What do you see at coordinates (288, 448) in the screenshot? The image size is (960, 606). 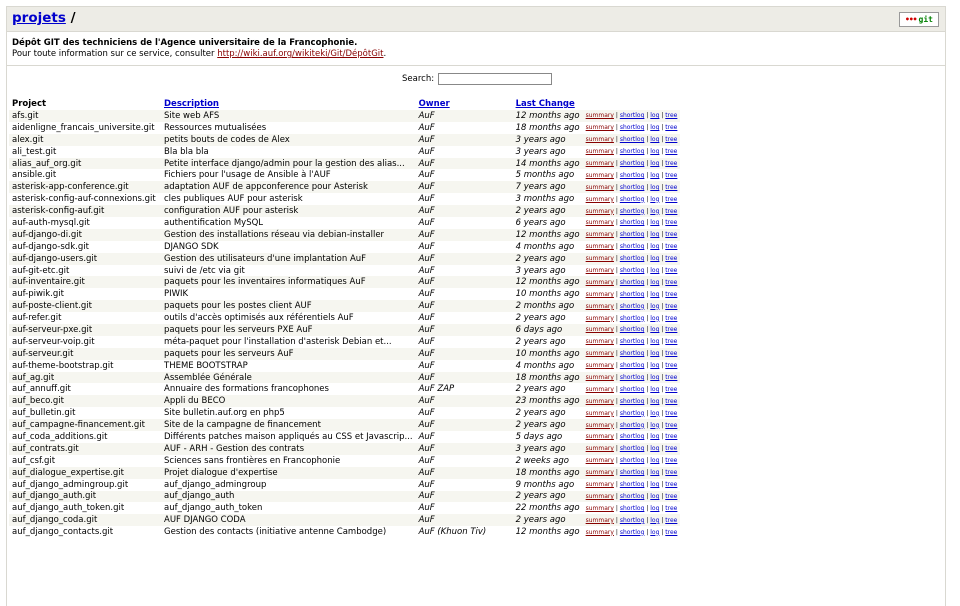 I see `project-description: AUF - ARH - Gestion des contrats` at bounding box center [288, 448].